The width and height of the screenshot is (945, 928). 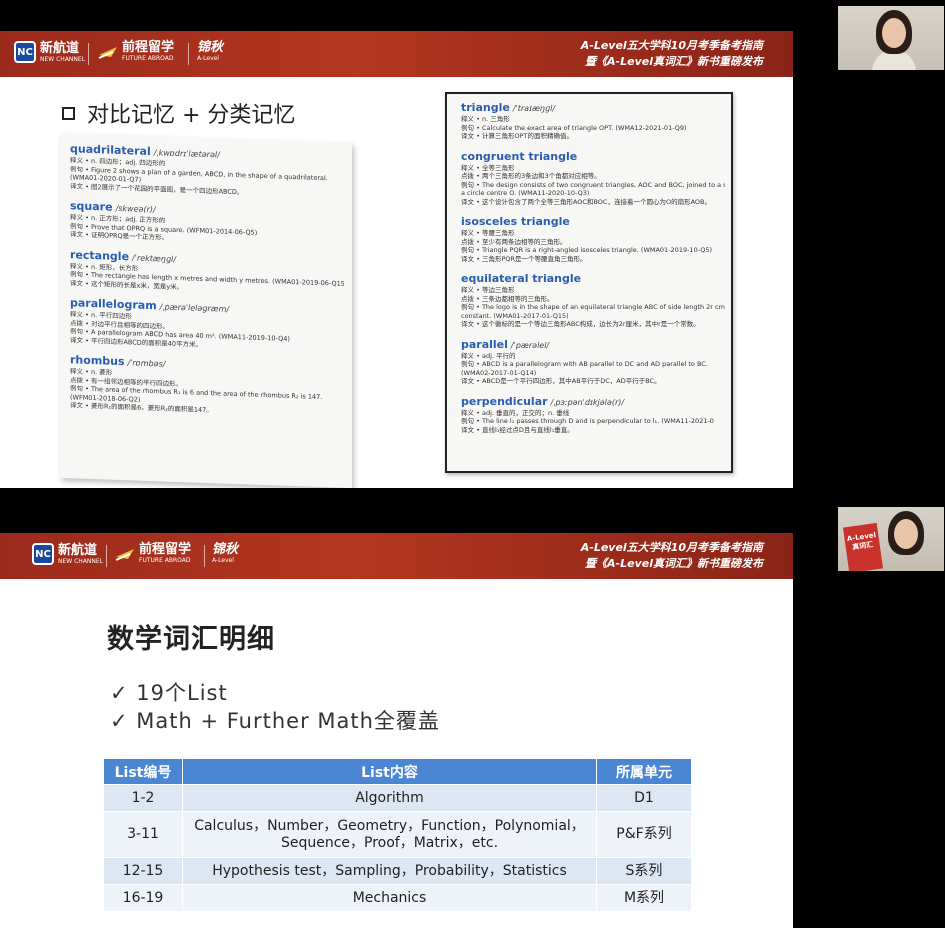 What do you see at coordinates (587, 402) in the screenshot?
I see `phonetic: /ˌpɜːpənˈdɪkjələ(r)/` at bounding box center [587, 402].